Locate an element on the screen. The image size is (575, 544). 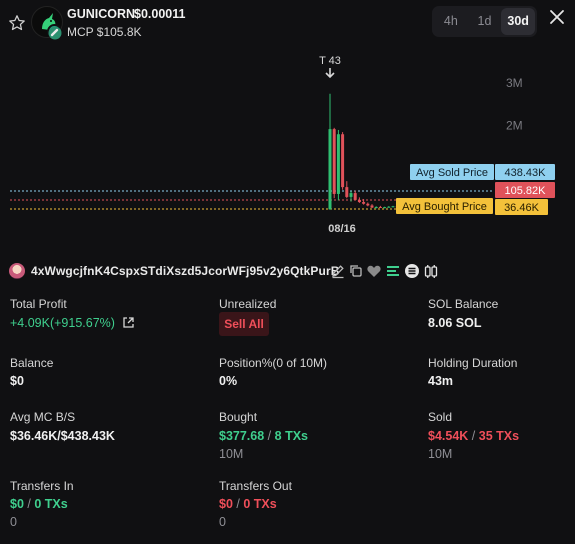
close-icon is located at coordinates (557, 17).